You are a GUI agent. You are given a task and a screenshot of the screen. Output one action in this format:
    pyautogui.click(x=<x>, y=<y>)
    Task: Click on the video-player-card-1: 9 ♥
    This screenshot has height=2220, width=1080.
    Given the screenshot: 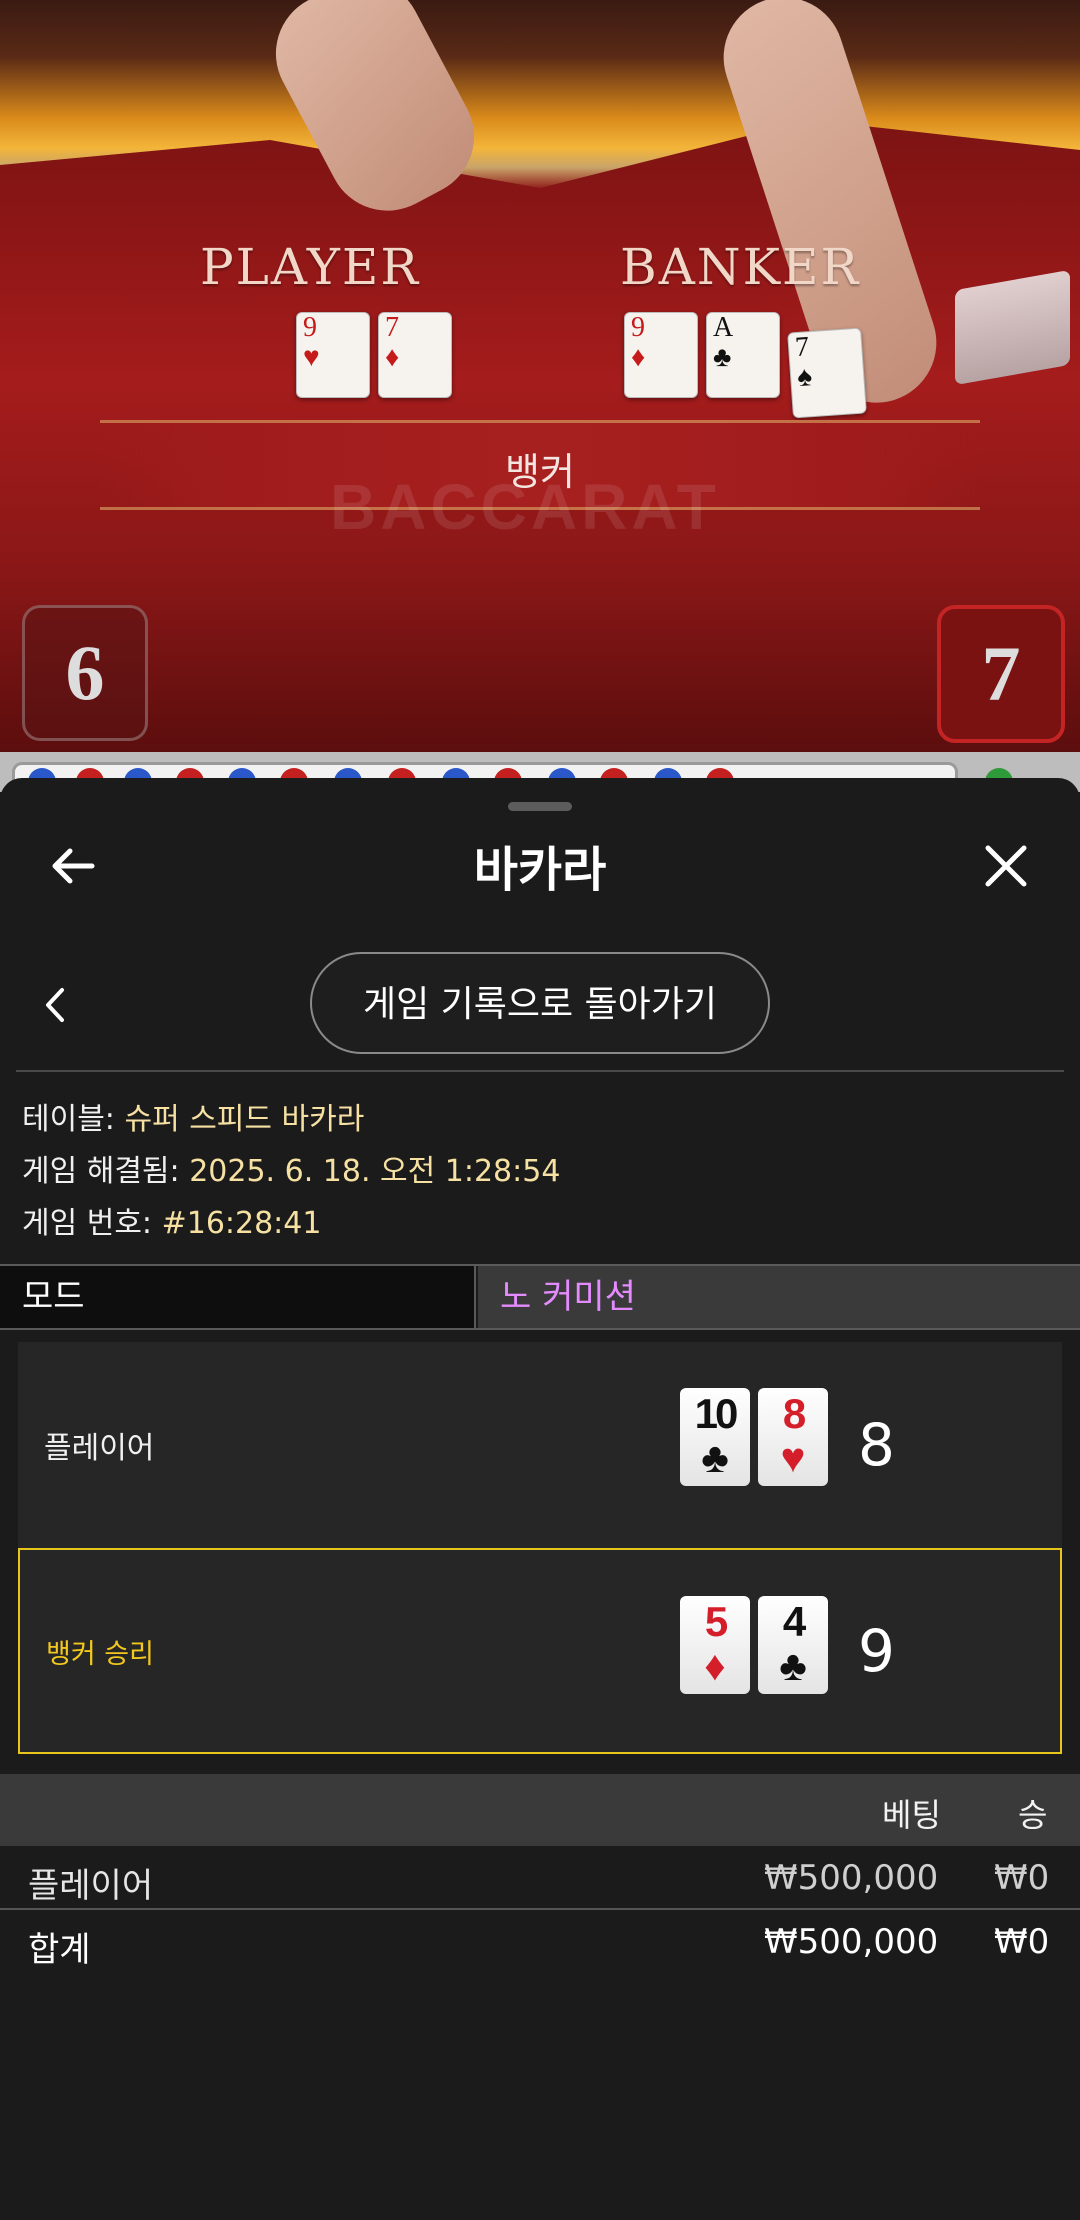 What is the action you would take?
    pyautogui.click(x=333, y=355)
    